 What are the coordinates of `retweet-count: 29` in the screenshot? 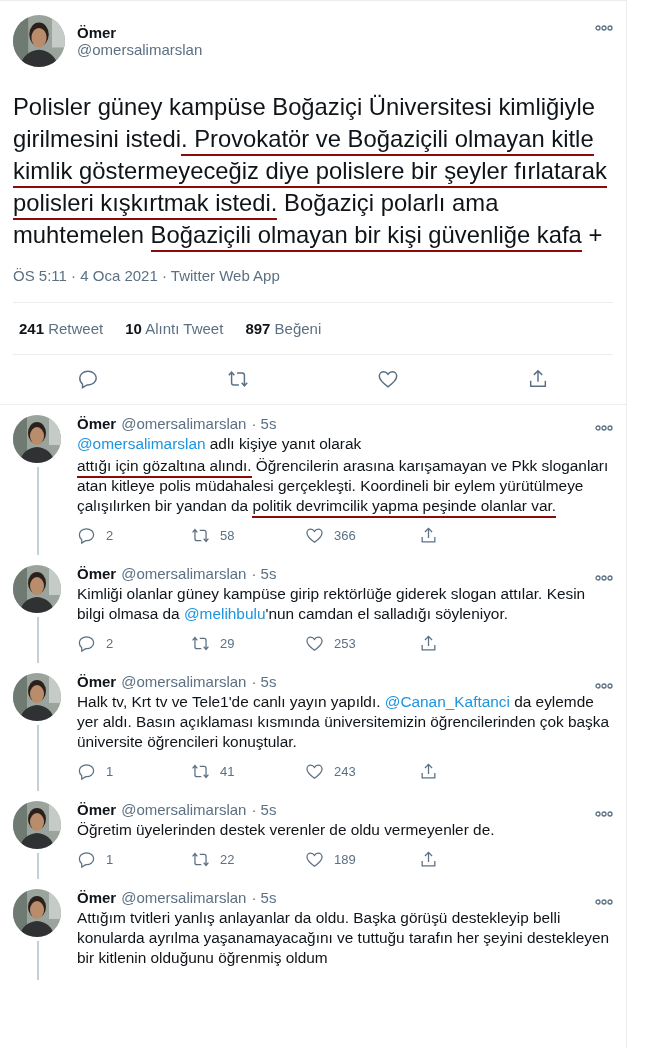 It's located at (227, 643).